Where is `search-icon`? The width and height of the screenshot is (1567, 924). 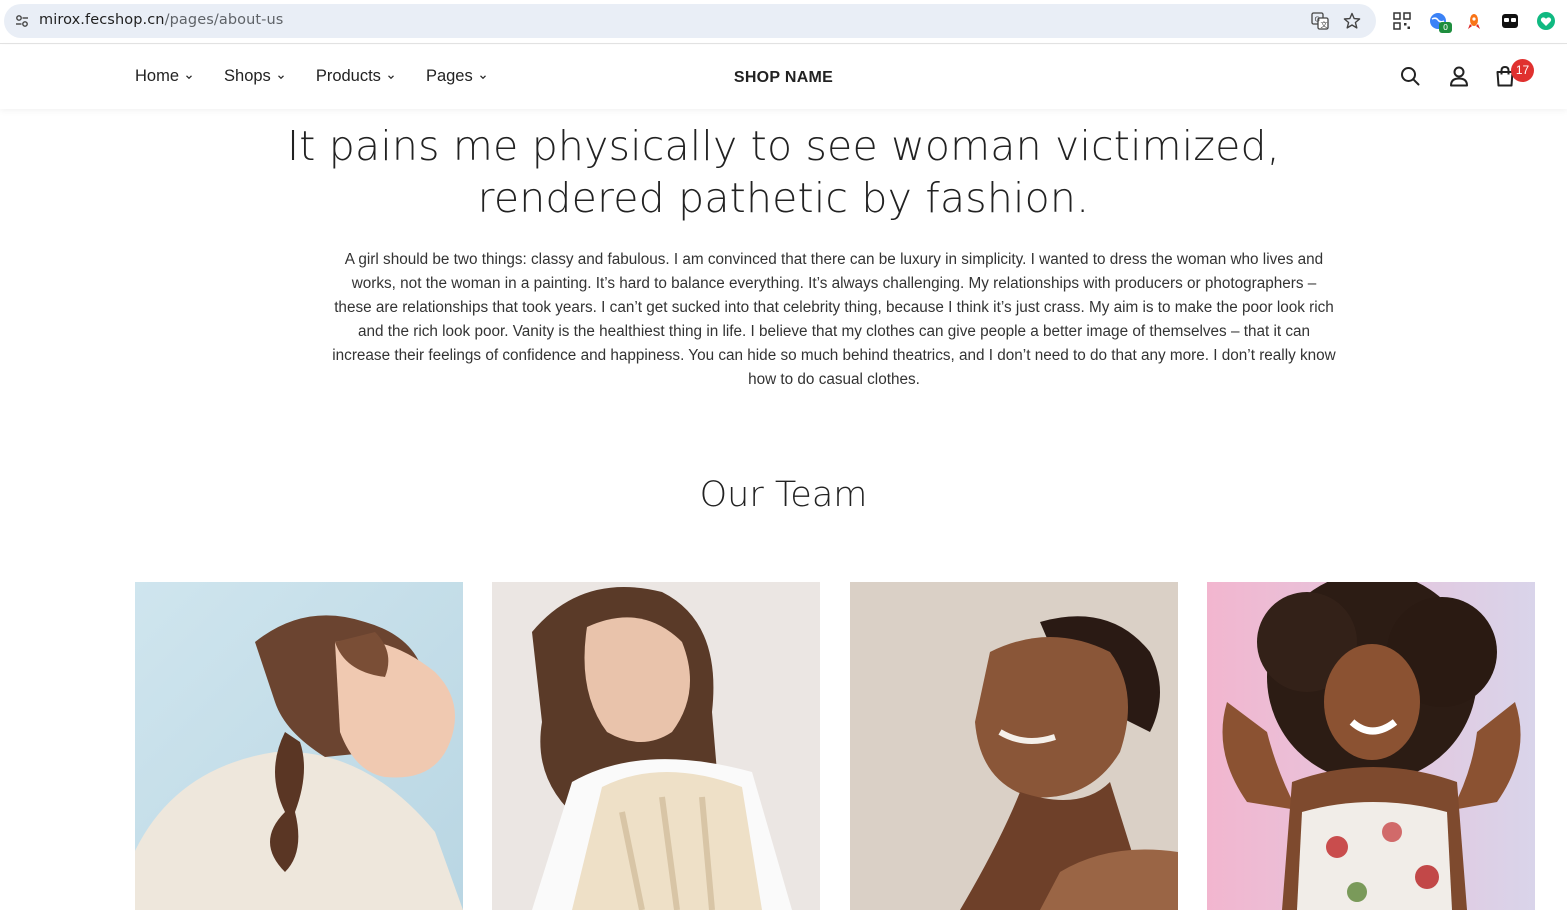
search-icon is located at coordinates (1410, 76).